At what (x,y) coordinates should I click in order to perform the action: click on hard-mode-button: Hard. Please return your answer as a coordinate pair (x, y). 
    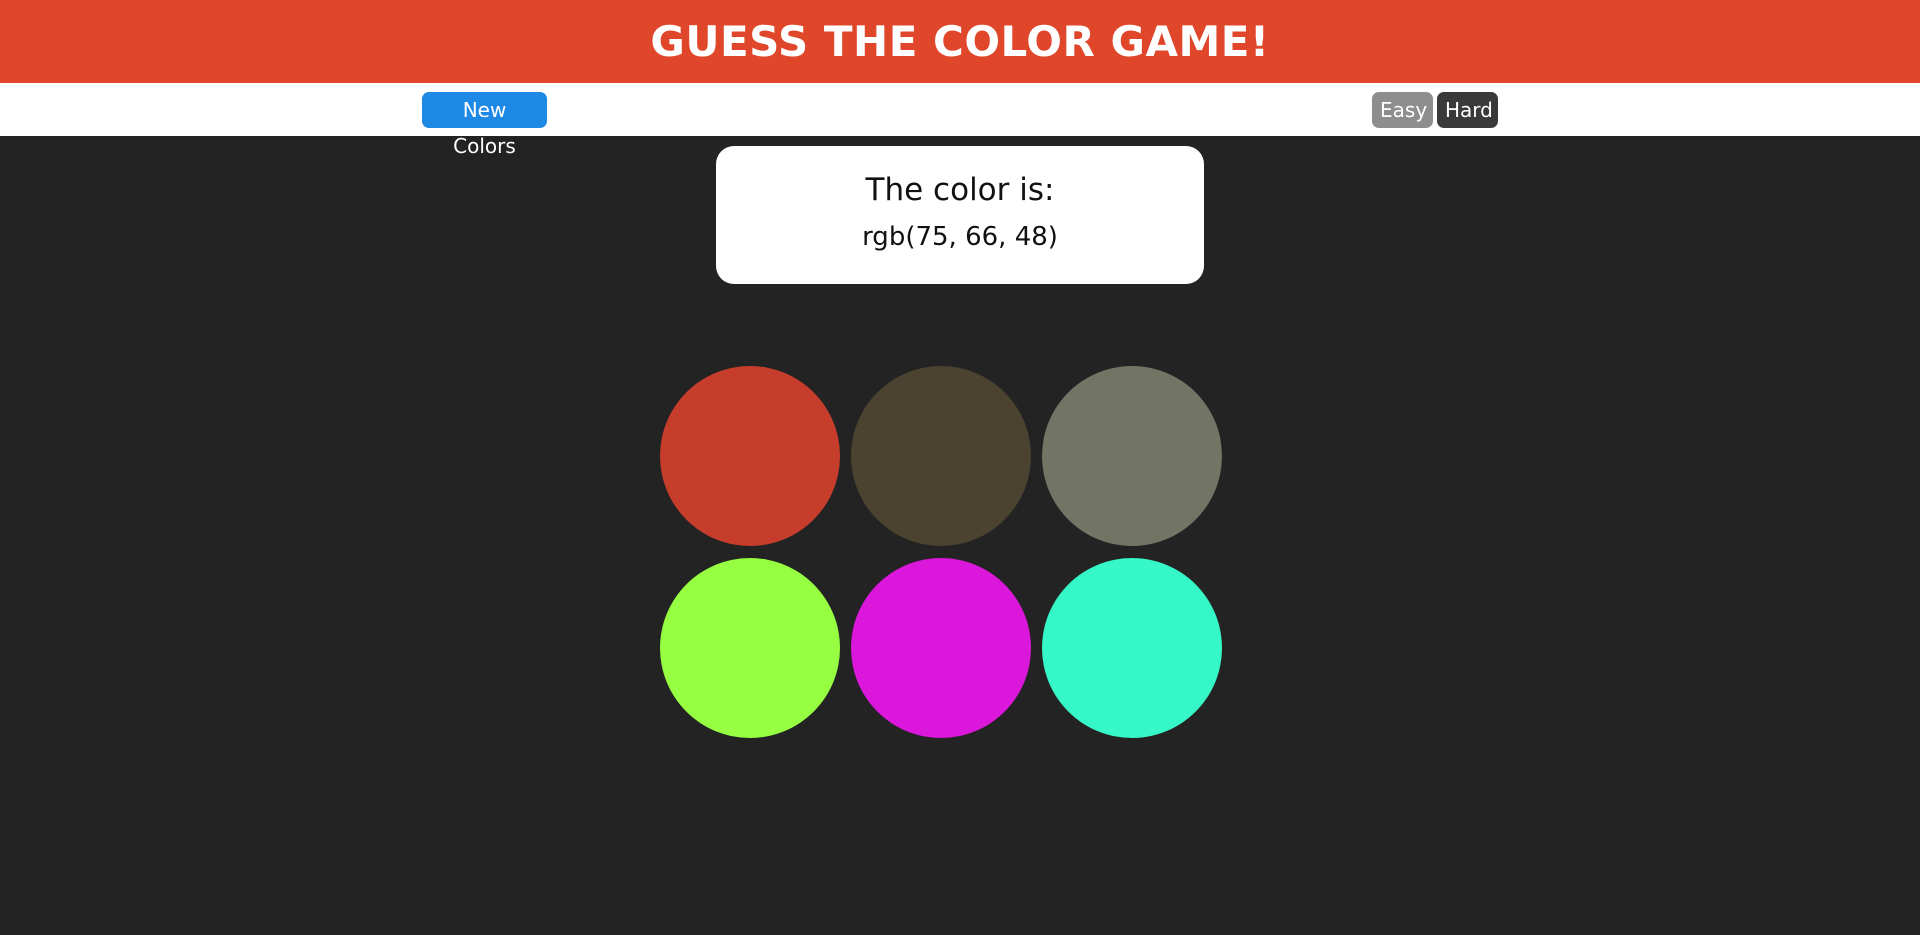
    Looking at the image, I should click on (1467, 110).